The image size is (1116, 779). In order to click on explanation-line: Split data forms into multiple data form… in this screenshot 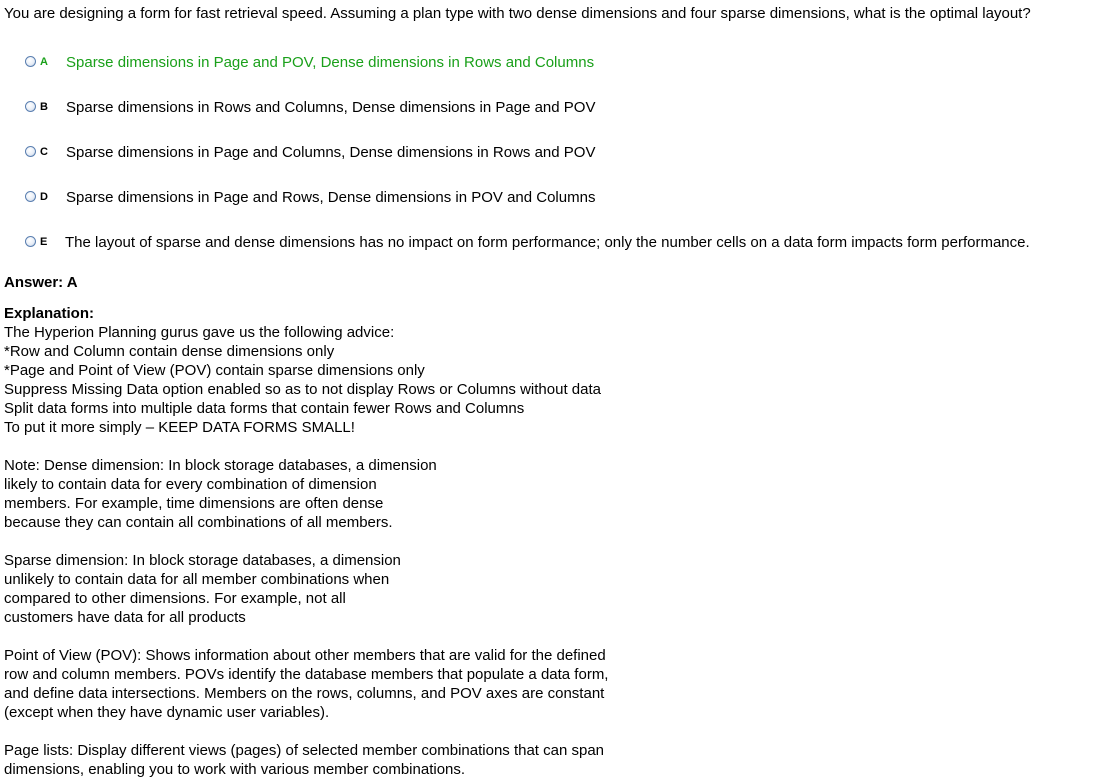, I will do `click(264, 408)`.